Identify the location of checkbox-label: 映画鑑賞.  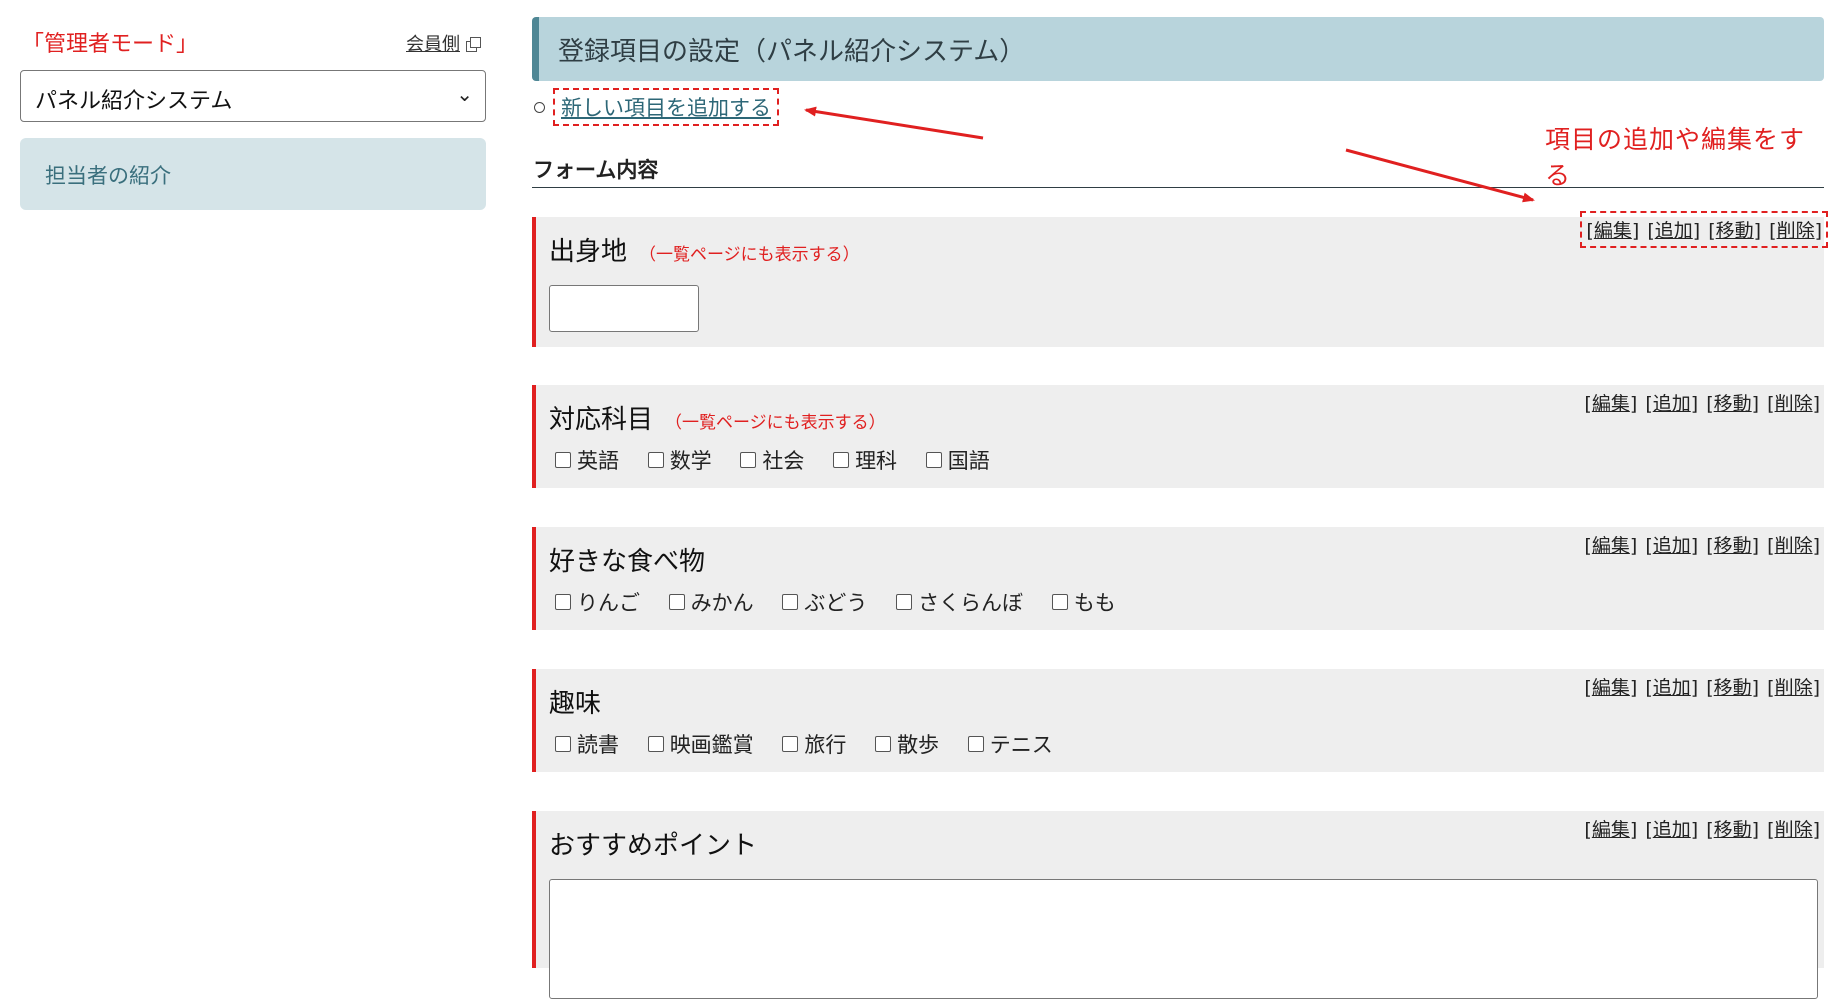
(711, 745).